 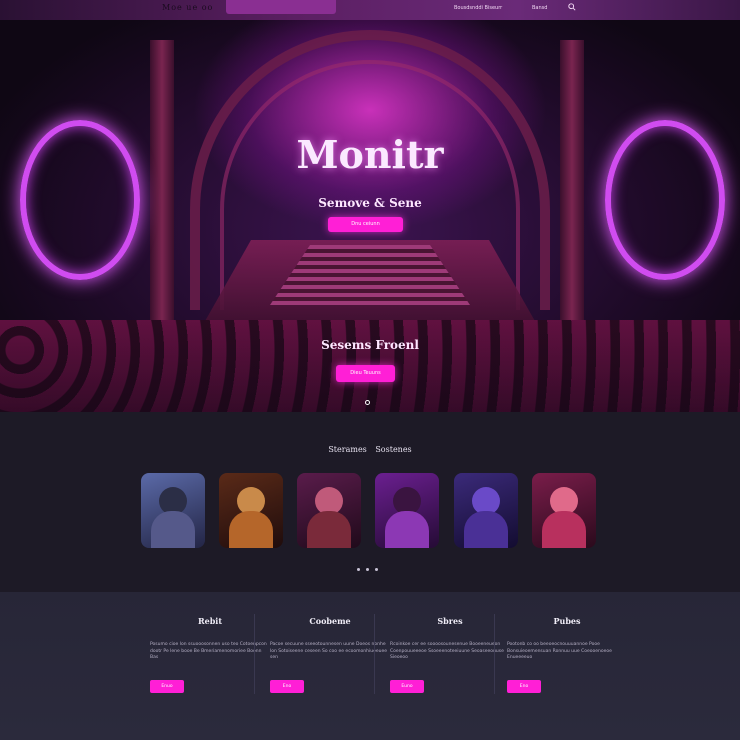 What do you see at coordinates (281, 7) in the screenshot?
I see `nav-highlight-tab` at bounding box center [281, 7].